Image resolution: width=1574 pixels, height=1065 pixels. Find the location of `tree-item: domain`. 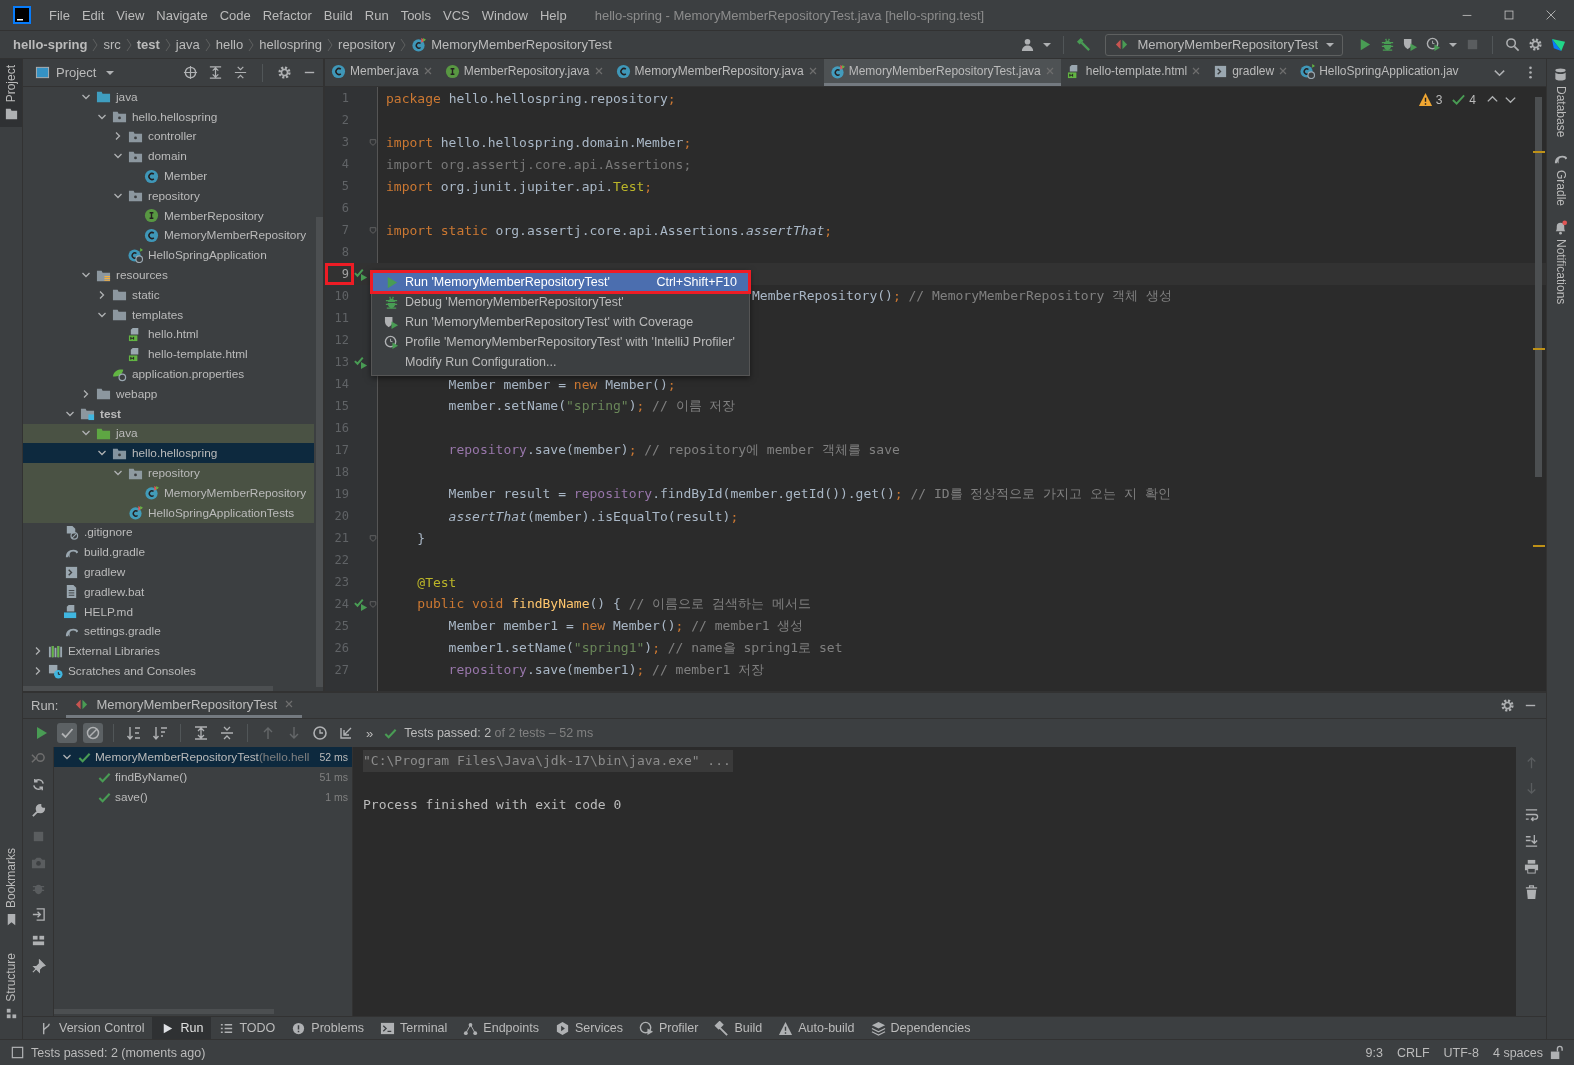

tree-item: domain is located at coordinates (168, 156).